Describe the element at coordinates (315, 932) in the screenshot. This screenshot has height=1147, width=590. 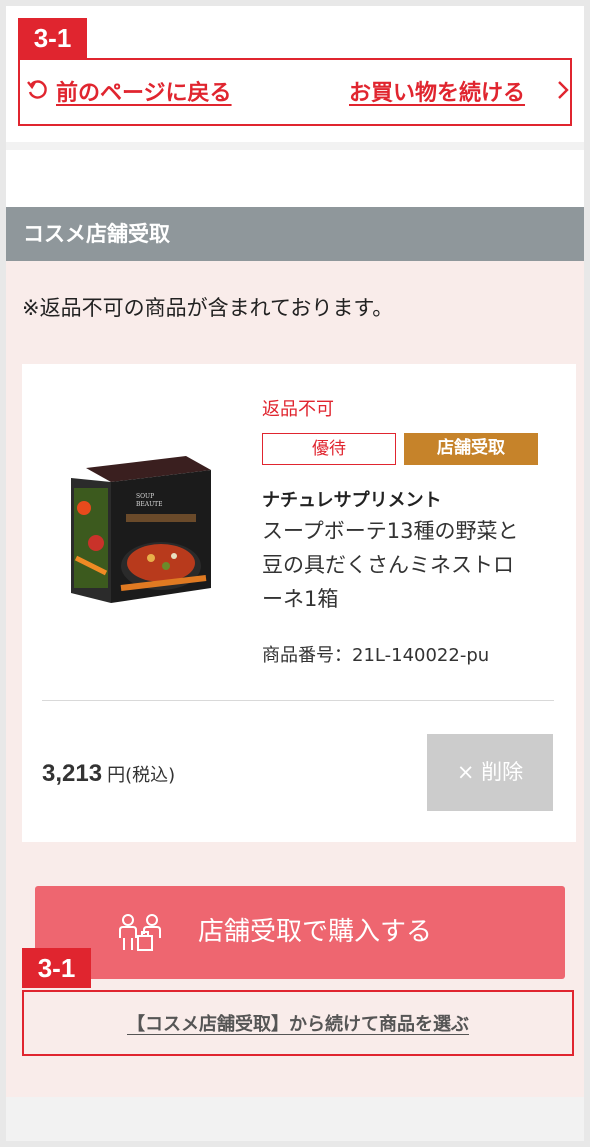
I see `buy-button-label: 店舗受取で購入する` at that location.